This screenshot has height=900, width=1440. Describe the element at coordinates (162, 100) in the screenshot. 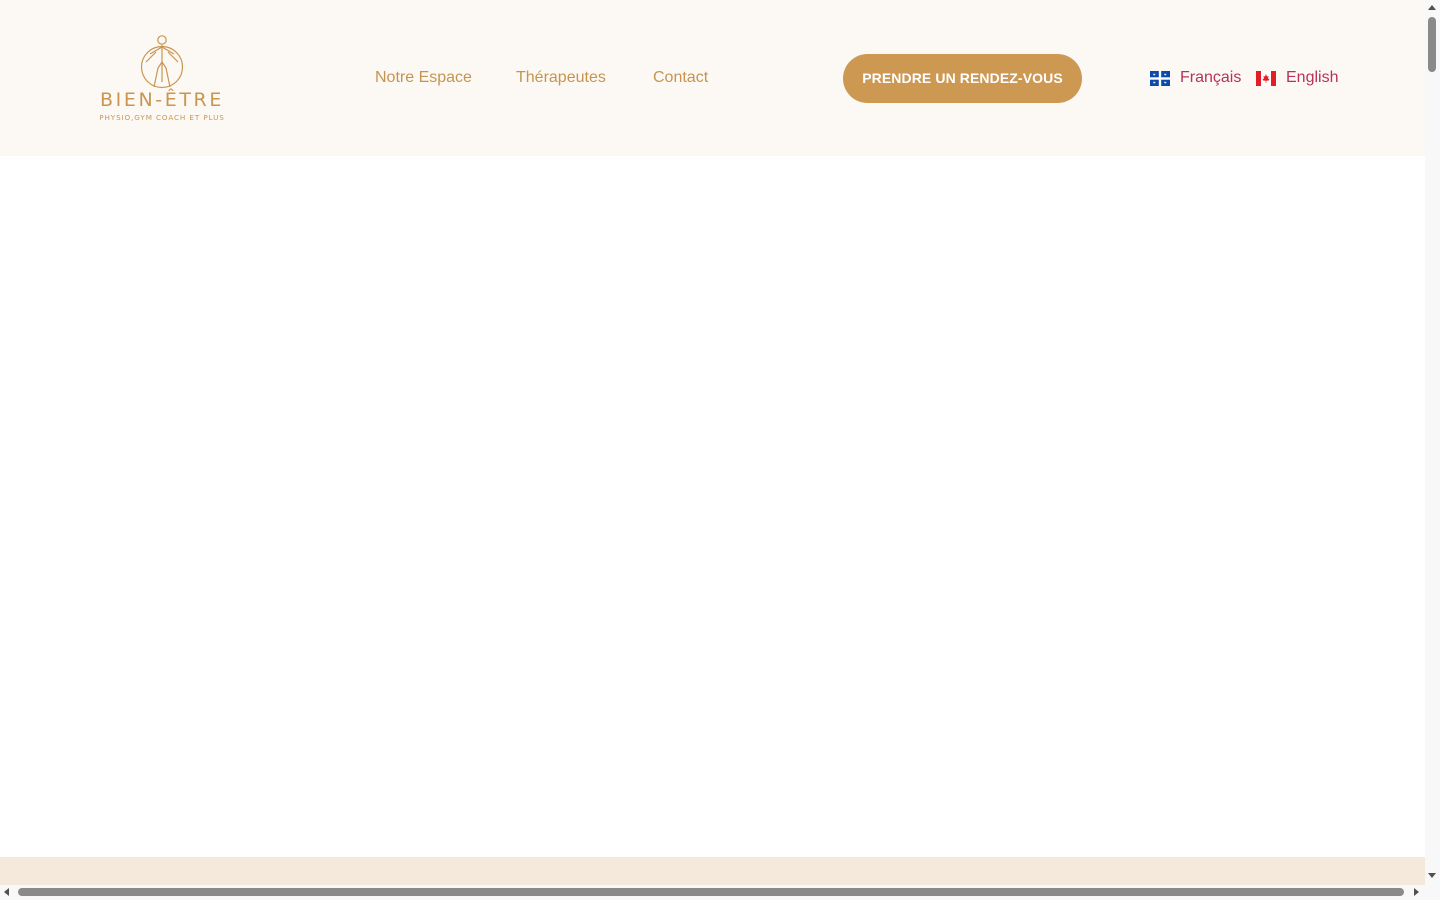

I see `logo-wordmark: BIEN-ÊTRE` at that location.